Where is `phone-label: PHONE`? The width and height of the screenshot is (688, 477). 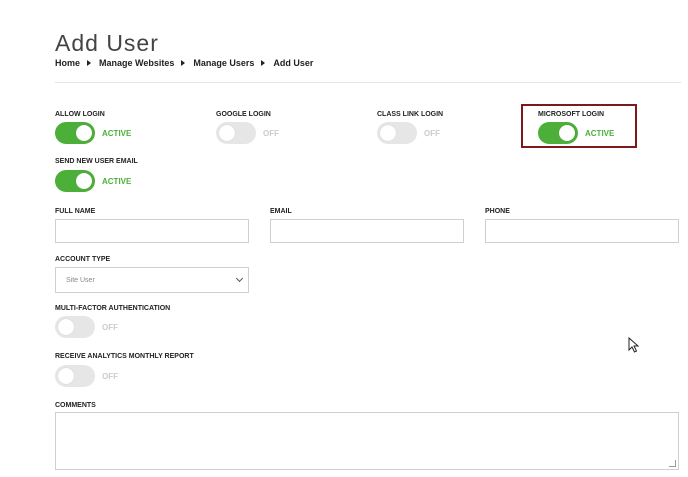
phone-label: PHONE is located at coordinates (497, 211).